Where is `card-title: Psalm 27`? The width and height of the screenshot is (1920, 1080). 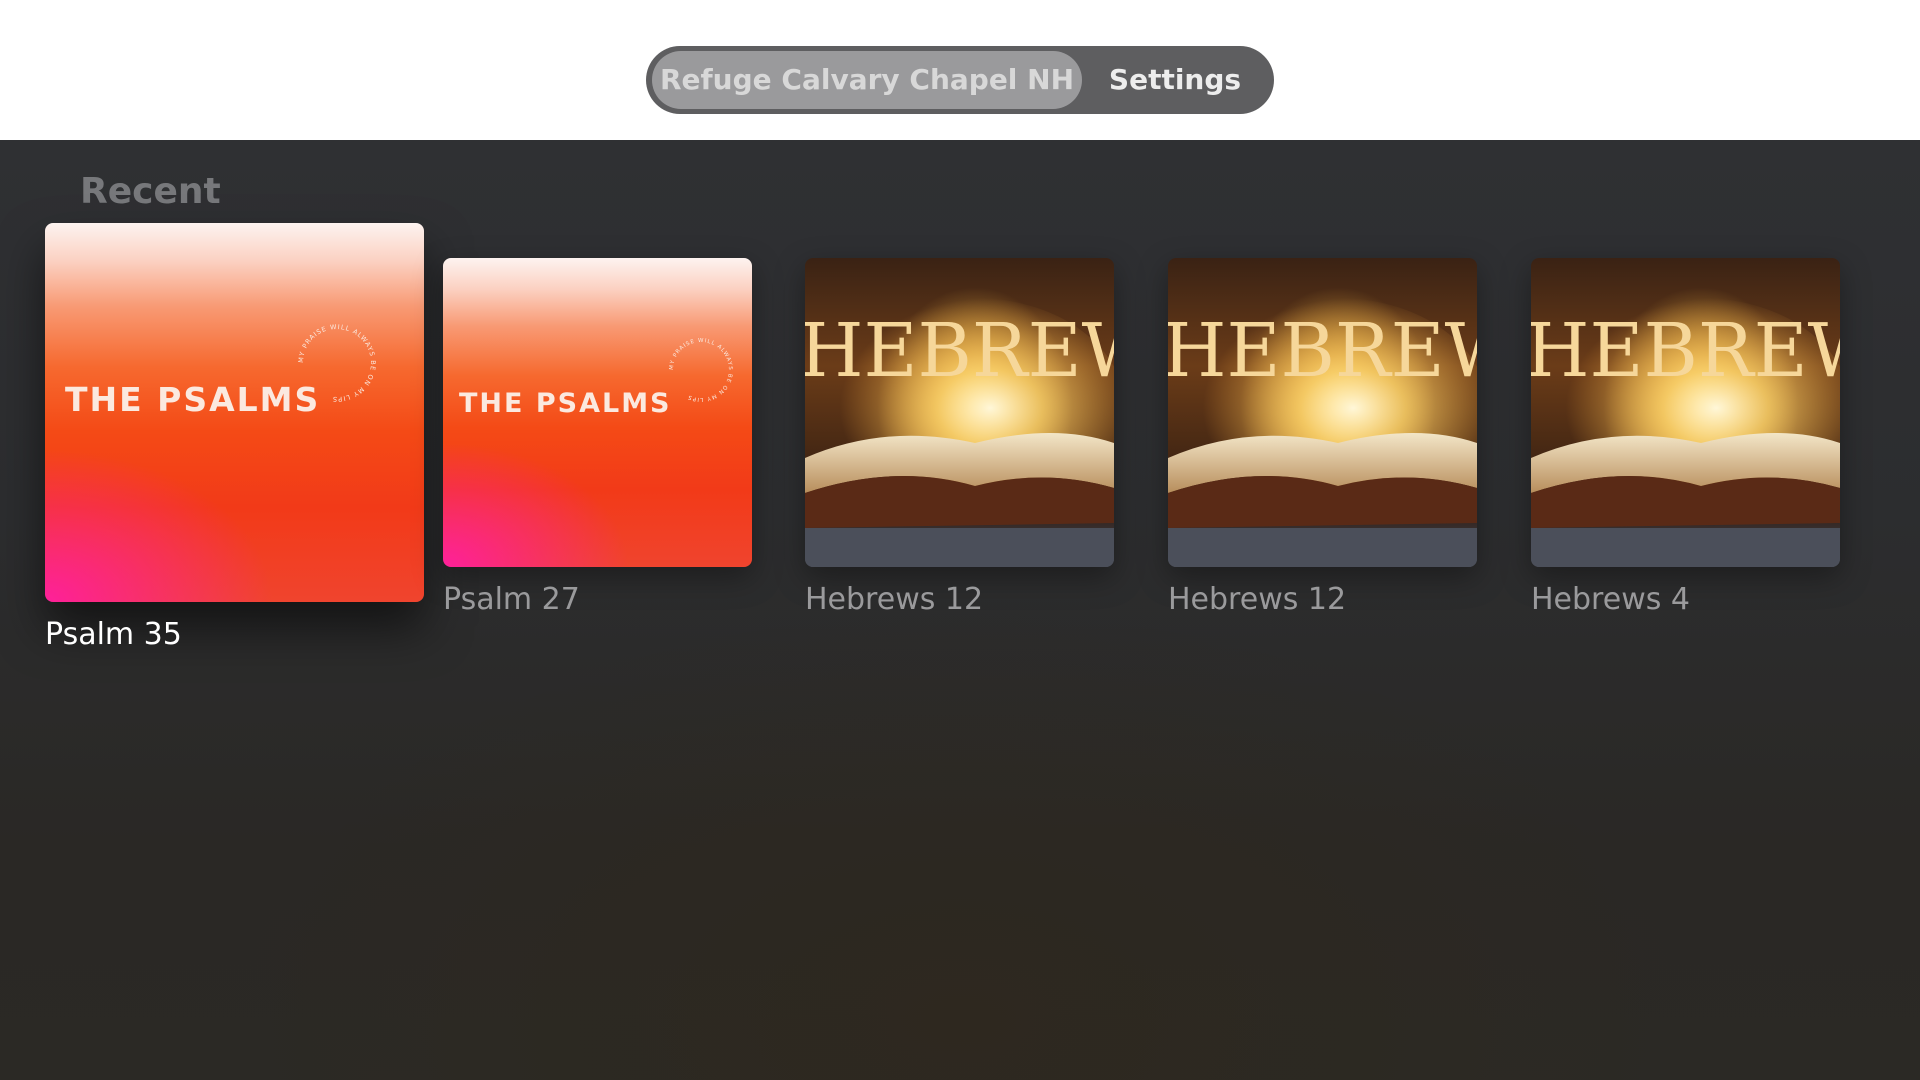 card-title: Psalm 27 is located at coordinates (511, 599).